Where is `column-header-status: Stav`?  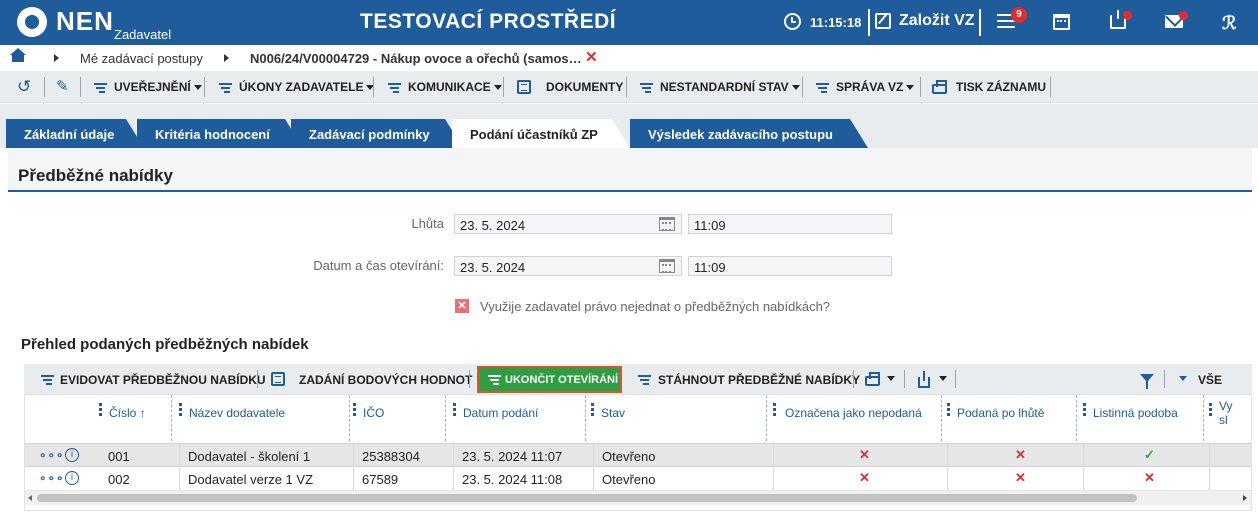 column-header-status: Stav is located at coordinates (676, 418).